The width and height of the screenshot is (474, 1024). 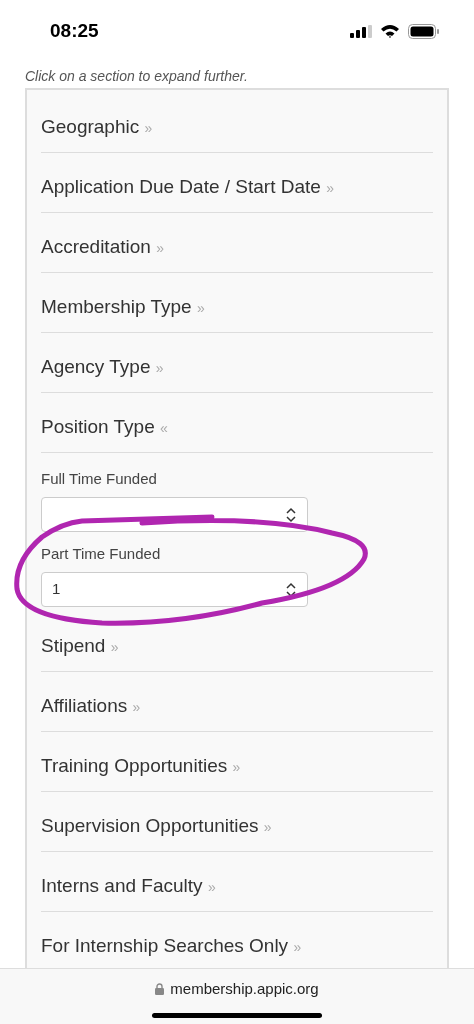 I want to click on section-header: Affiliations », so click(x=91, y=706).